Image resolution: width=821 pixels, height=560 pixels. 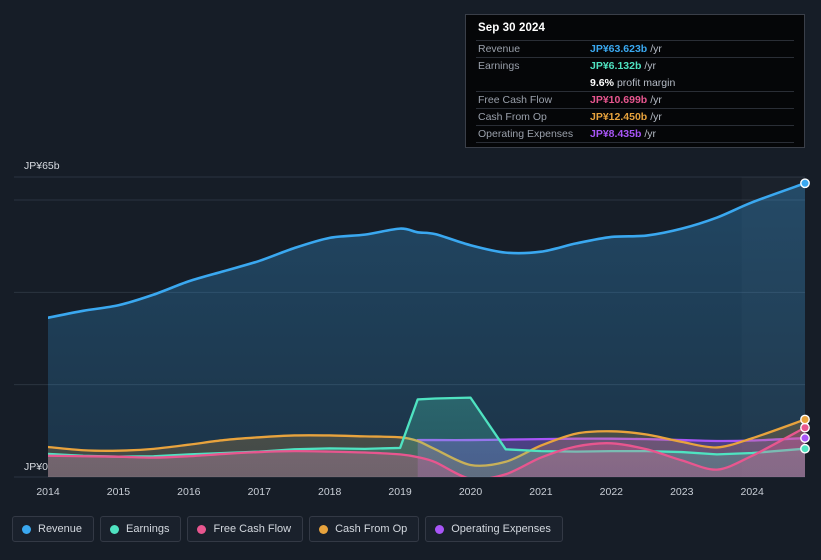 I want to click on tooltip-row-label: Cash From Op, so click(x=512, y=117).